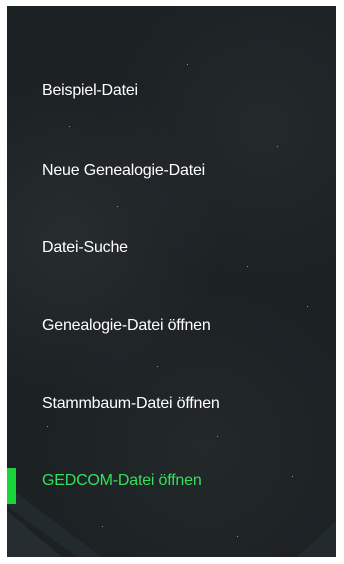  I want to click on menu-item-new-genealogy-file: Neue Genealogie-Datei, so click(123, 171).